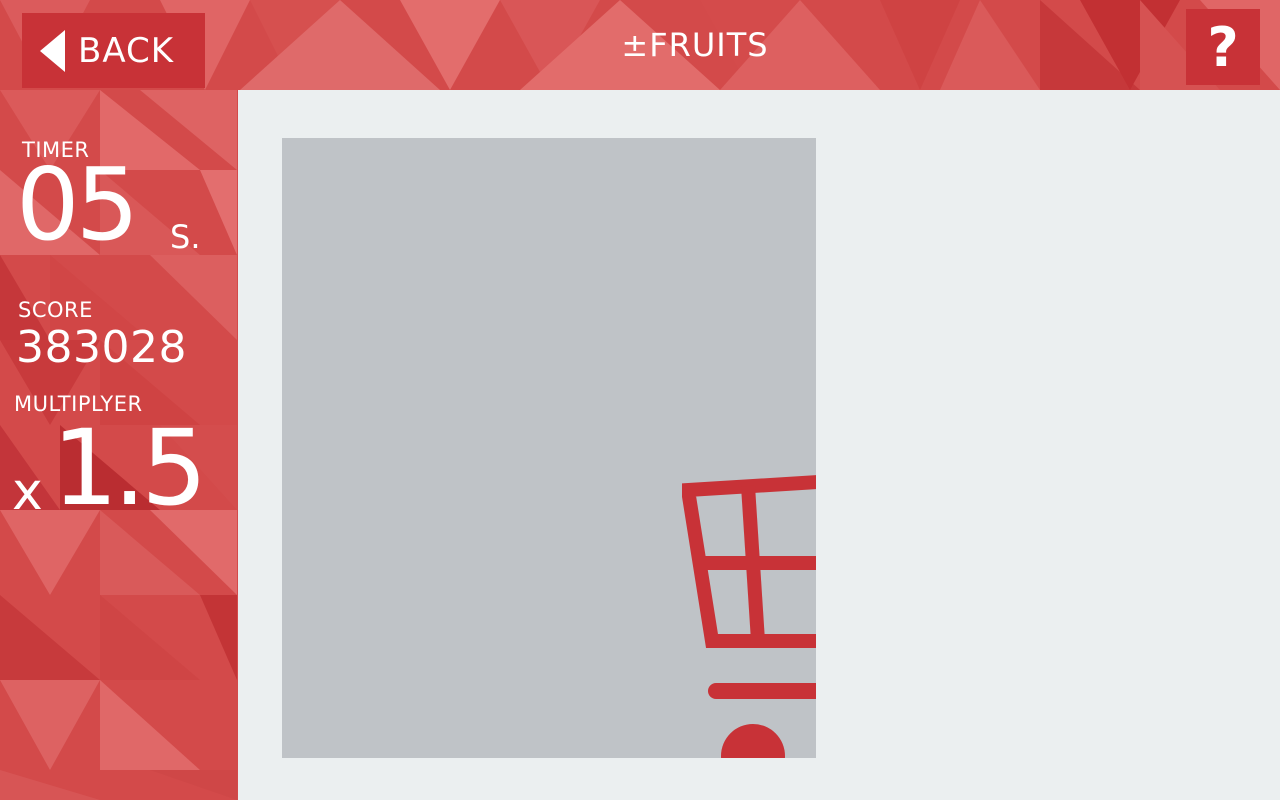 This screenshot has width=1280, height=800. I want to click on help-button: ?, so click(1223, 47).